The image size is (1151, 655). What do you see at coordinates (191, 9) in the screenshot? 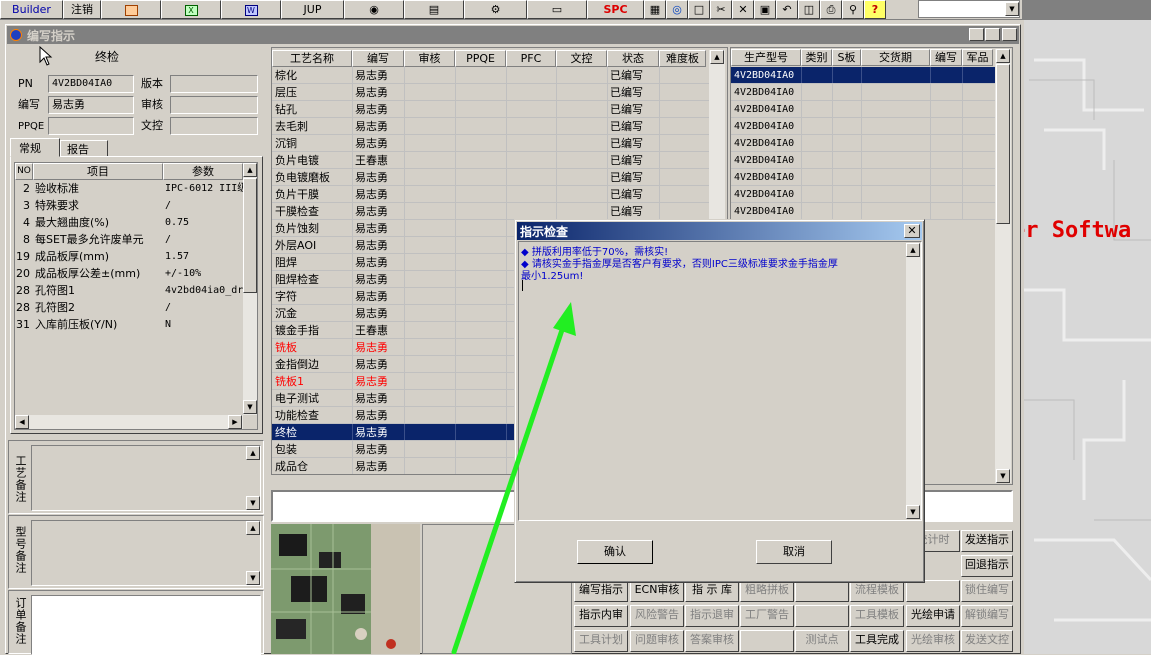
I see `excel-icon: X` at bounding box center [191, 9].